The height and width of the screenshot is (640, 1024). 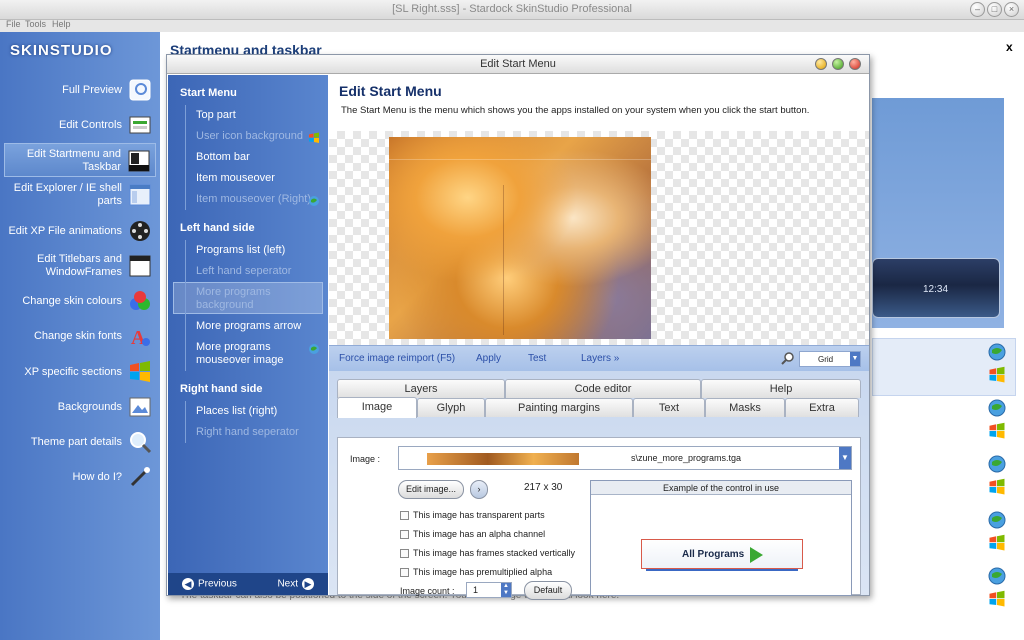 What do you see at coordinates (297, 584) in the screenshot?
I see `next-button: Next ▶` at bounding box center [297, 584].